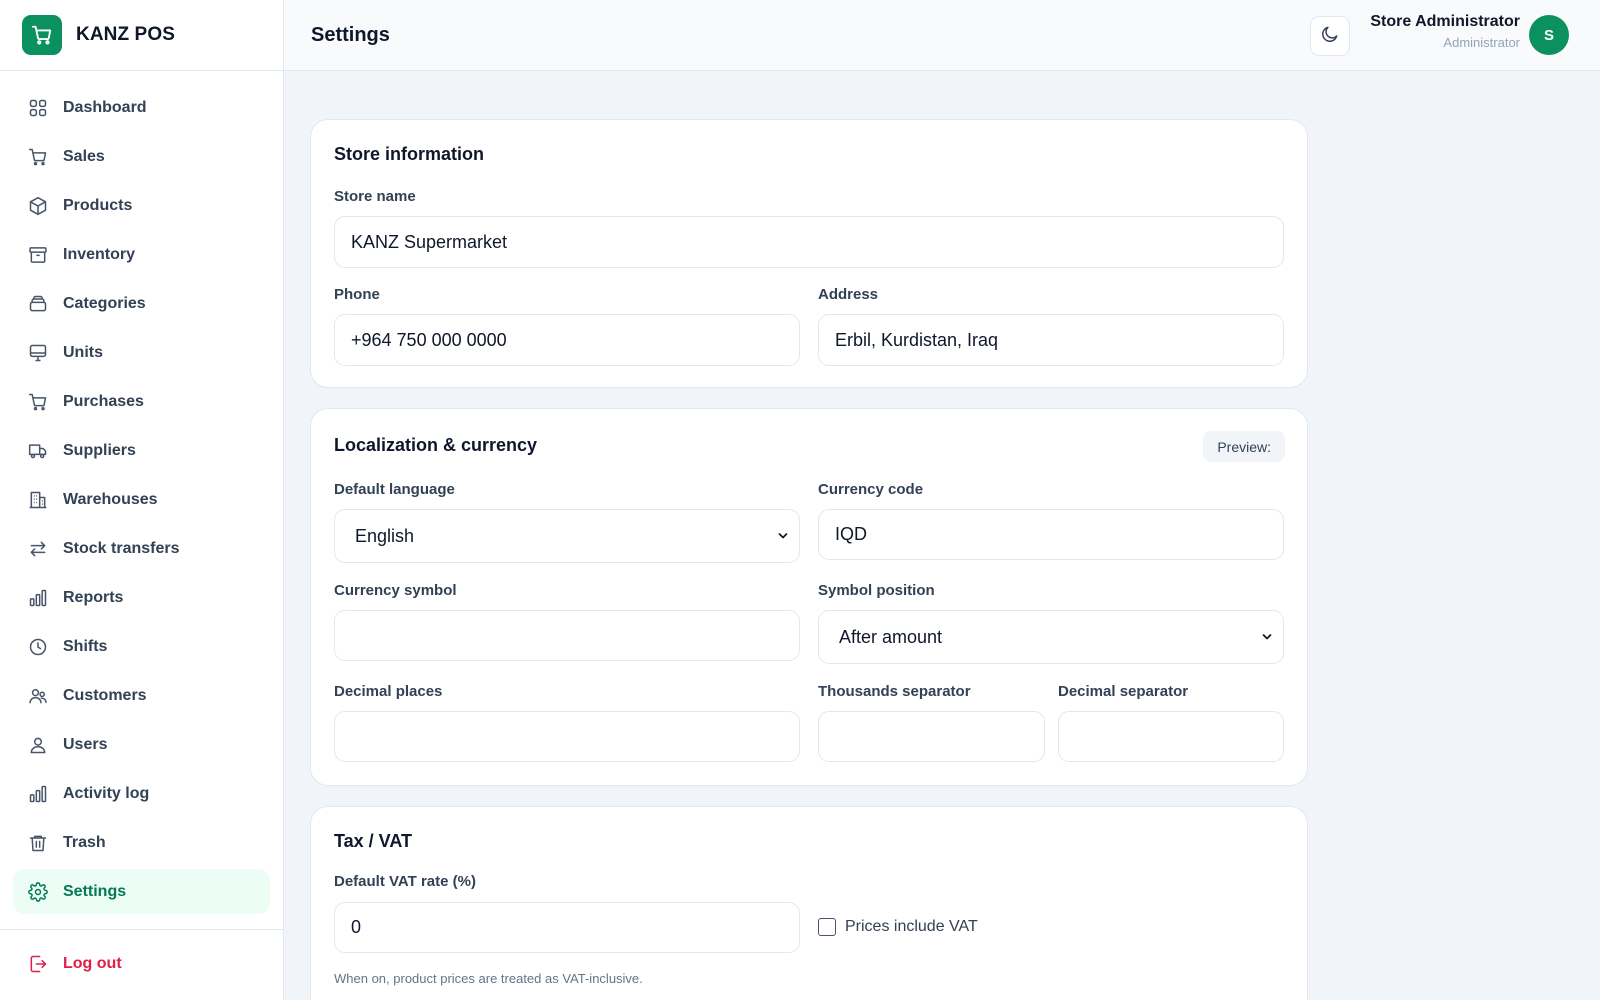 The image size is (1600, 1000). Describe the element at coordinates (1244, 446) in the screenshot. I see `preview-badge: Preview:` at that location.